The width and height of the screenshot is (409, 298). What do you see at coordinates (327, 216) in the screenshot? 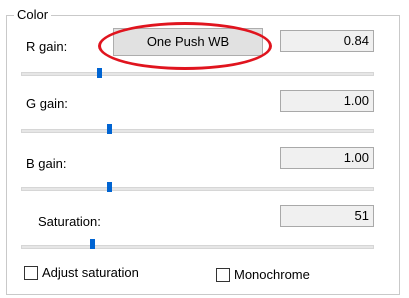
I see `saturation-value-field: 51` at bounding box center [327, 216].